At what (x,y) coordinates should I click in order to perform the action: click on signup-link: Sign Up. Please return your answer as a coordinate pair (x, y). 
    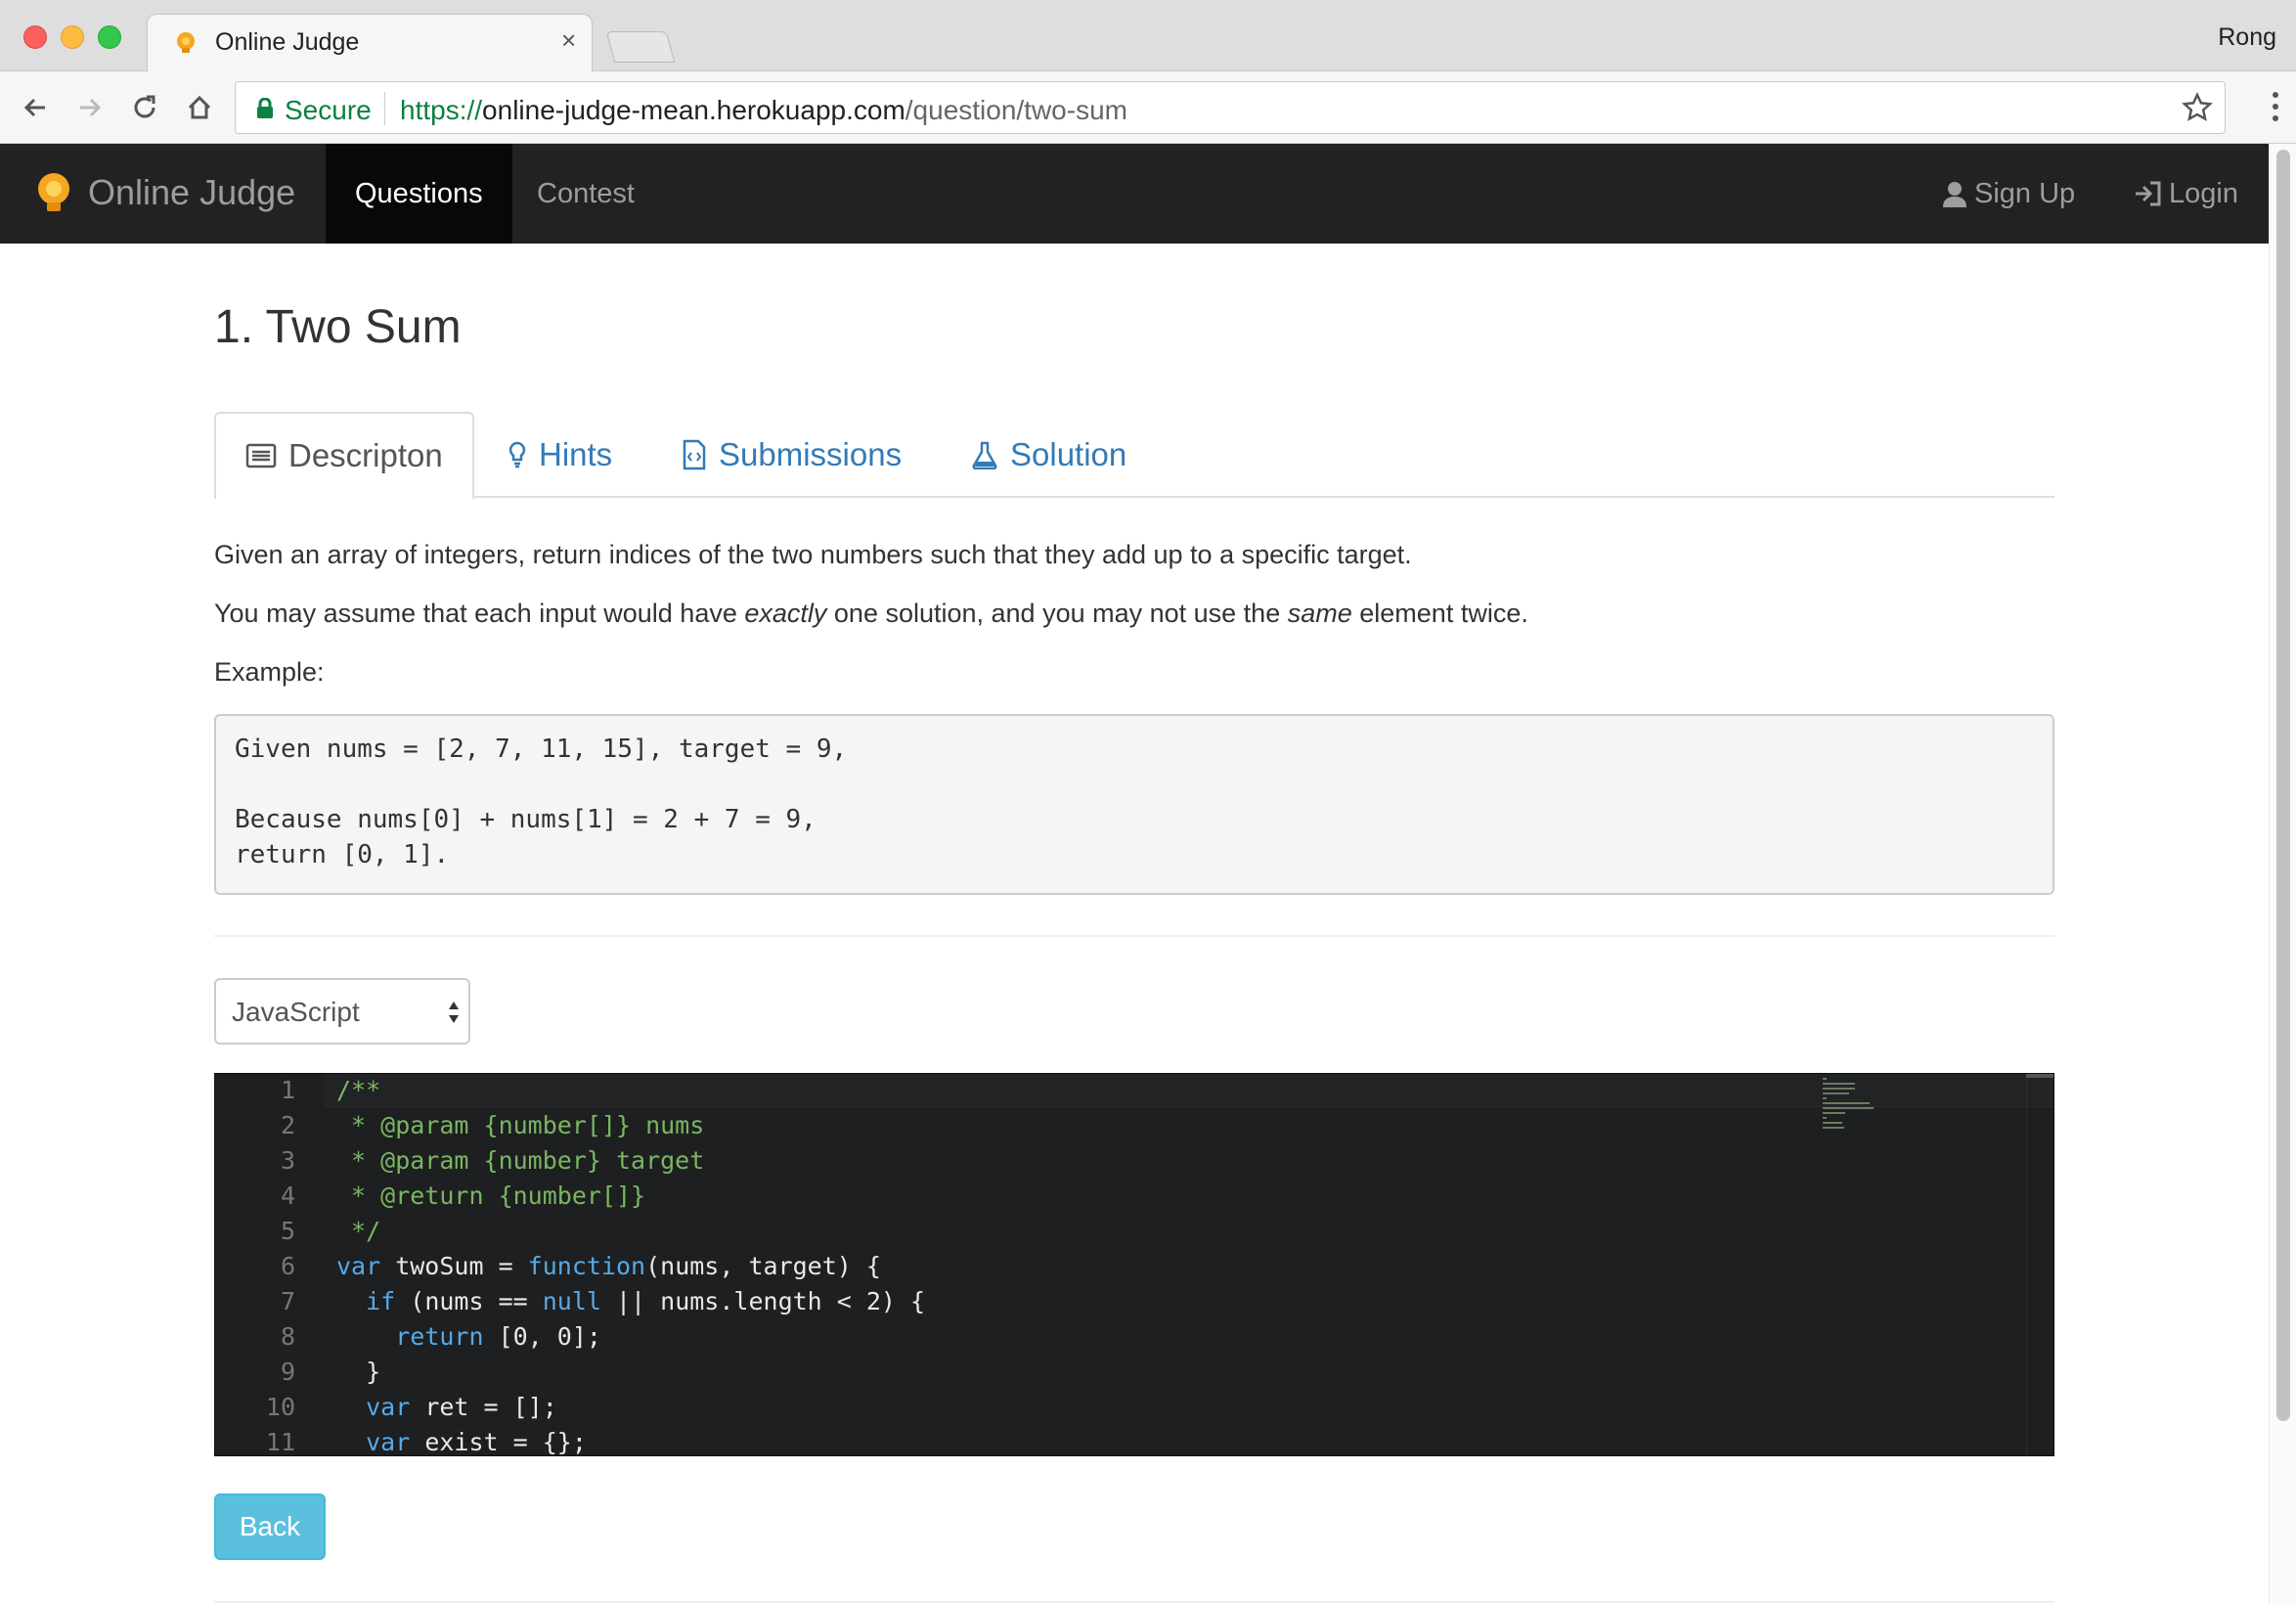
    Looking at the image, I should click on (2008, 194).